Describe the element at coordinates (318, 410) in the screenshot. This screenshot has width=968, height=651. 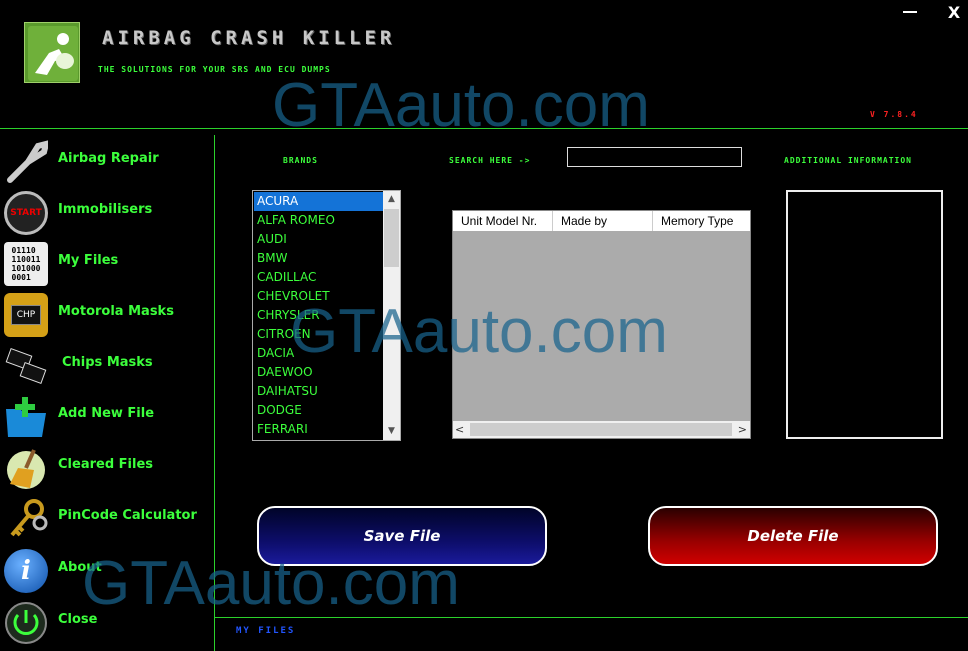
I see `brand-item-dodge: DODGE` at that location.